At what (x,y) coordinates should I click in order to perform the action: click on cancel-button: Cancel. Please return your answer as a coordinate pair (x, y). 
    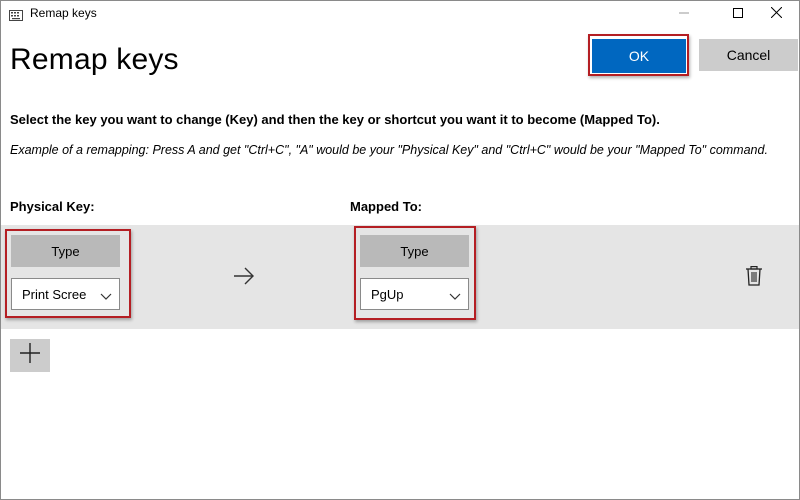
    Looking at the image, I should click on (748, 55).